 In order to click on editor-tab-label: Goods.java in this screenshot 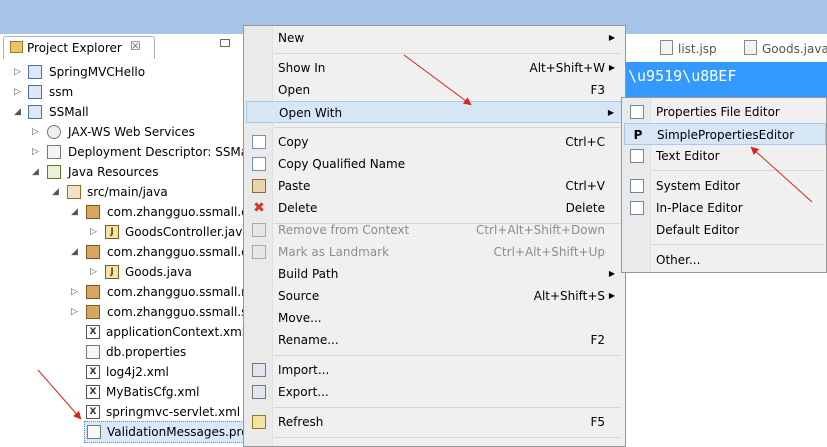, I will do `click(794, 49)`.